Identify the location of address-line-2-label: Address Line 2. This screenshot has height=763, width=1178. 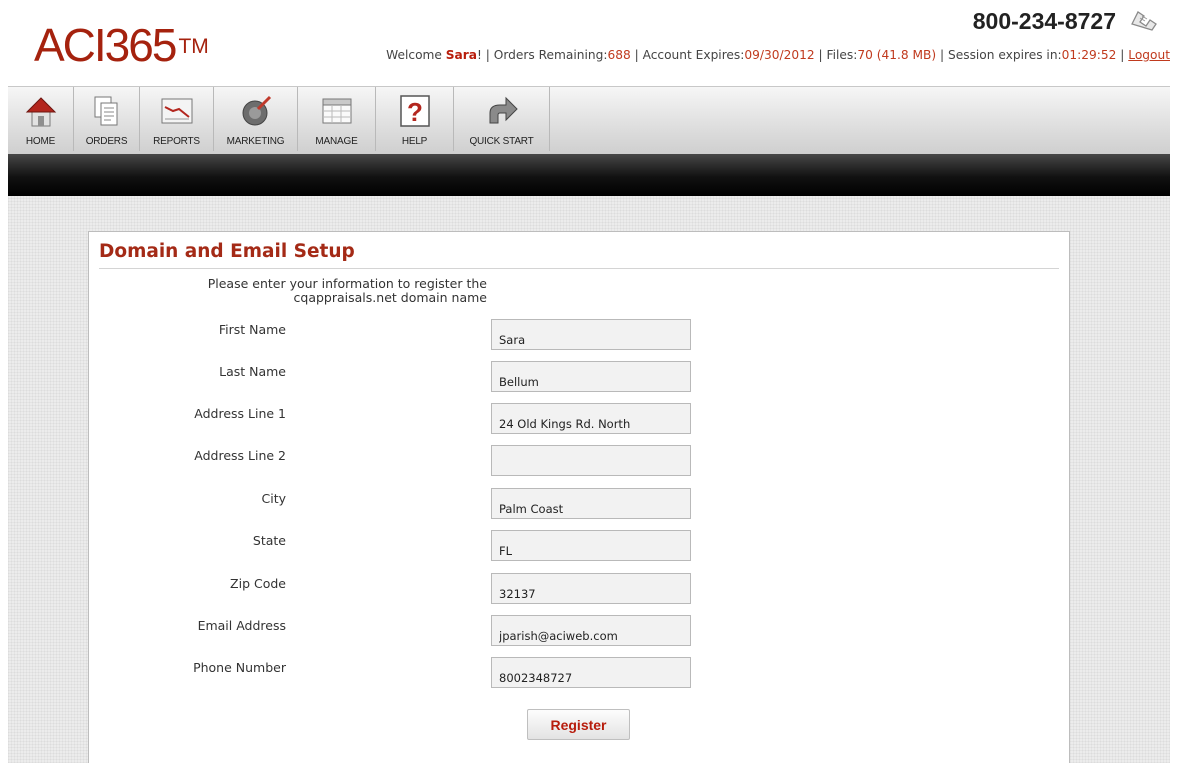
(240, 455).